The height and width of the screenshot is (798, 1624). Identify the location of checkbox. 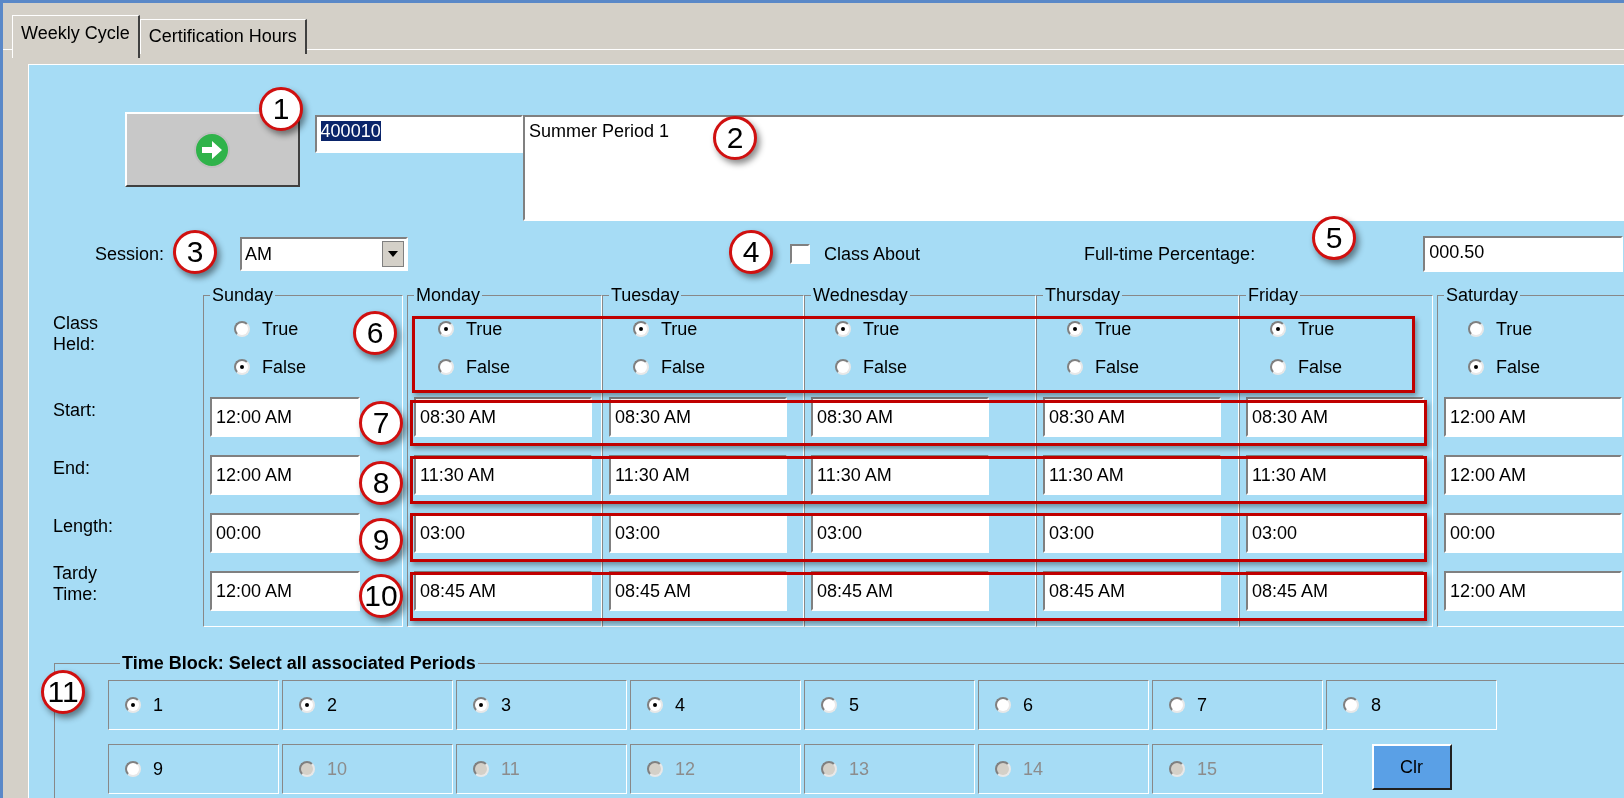
(800, 254).